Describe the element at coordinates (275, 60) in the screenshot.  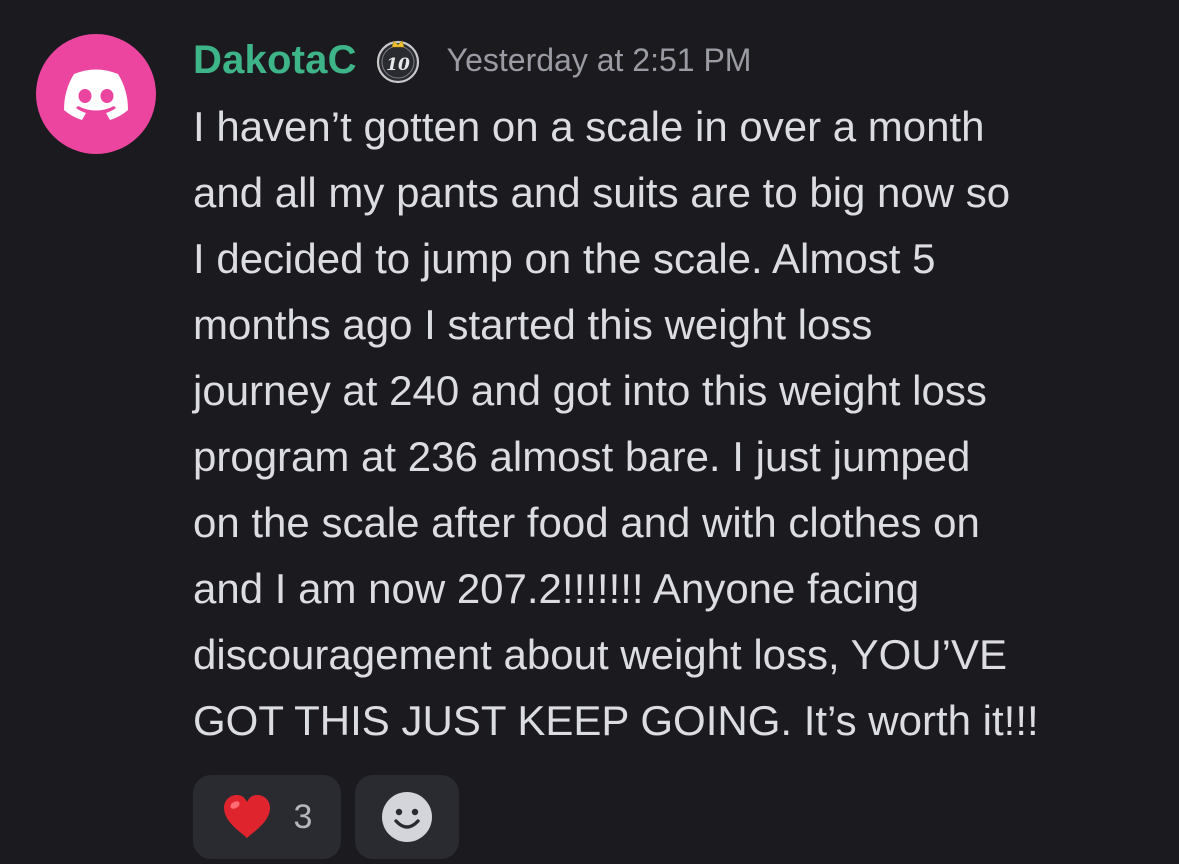
I see `username: DakotaC` at that location.